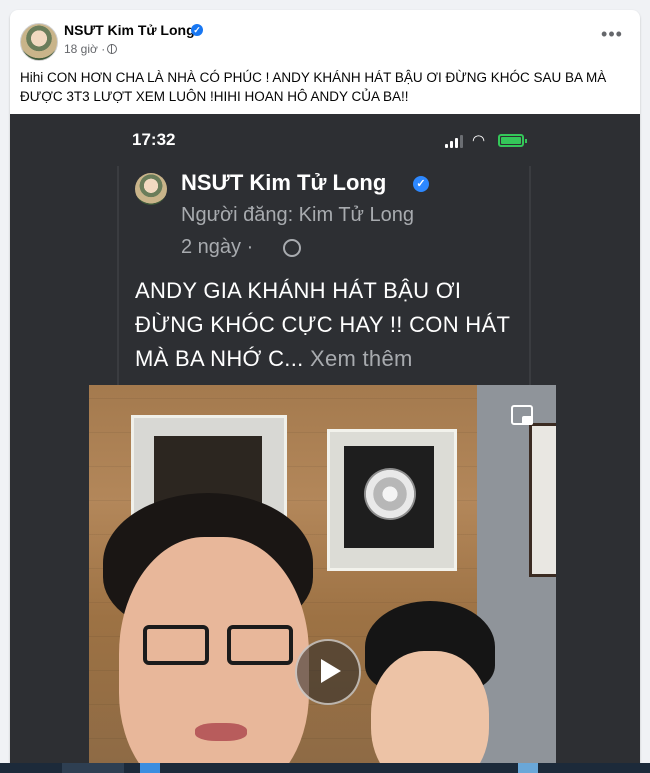 Image resolution: width=650 pixels, height=773 pixels. I want to click on post-header: NSƯT Kim Tử Long ✓ 18 giờ · •••, so click(325, 38).